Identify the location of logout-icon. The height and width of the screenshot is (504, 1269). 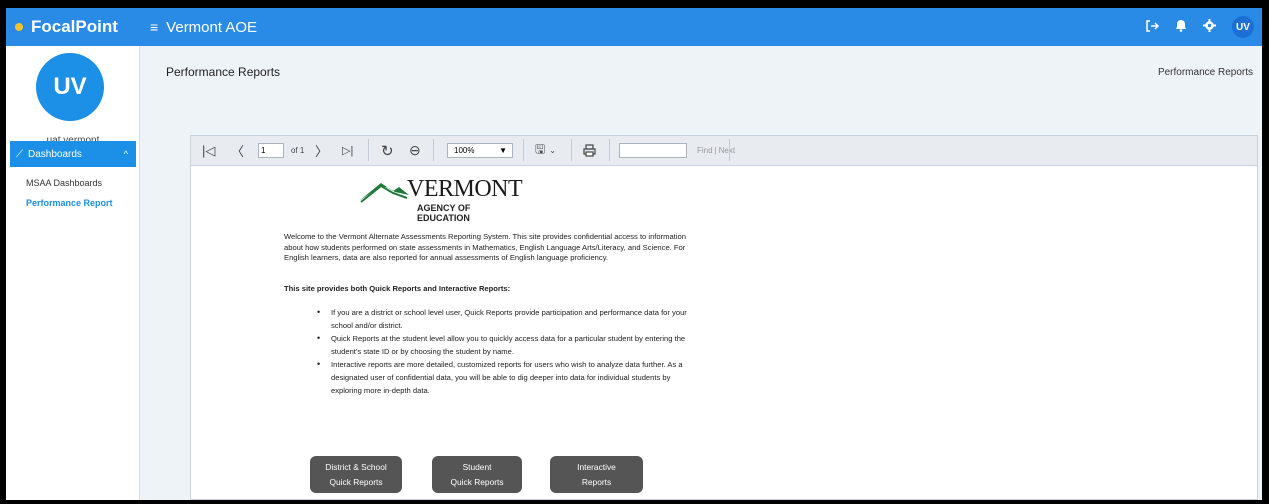
(1152, 27).